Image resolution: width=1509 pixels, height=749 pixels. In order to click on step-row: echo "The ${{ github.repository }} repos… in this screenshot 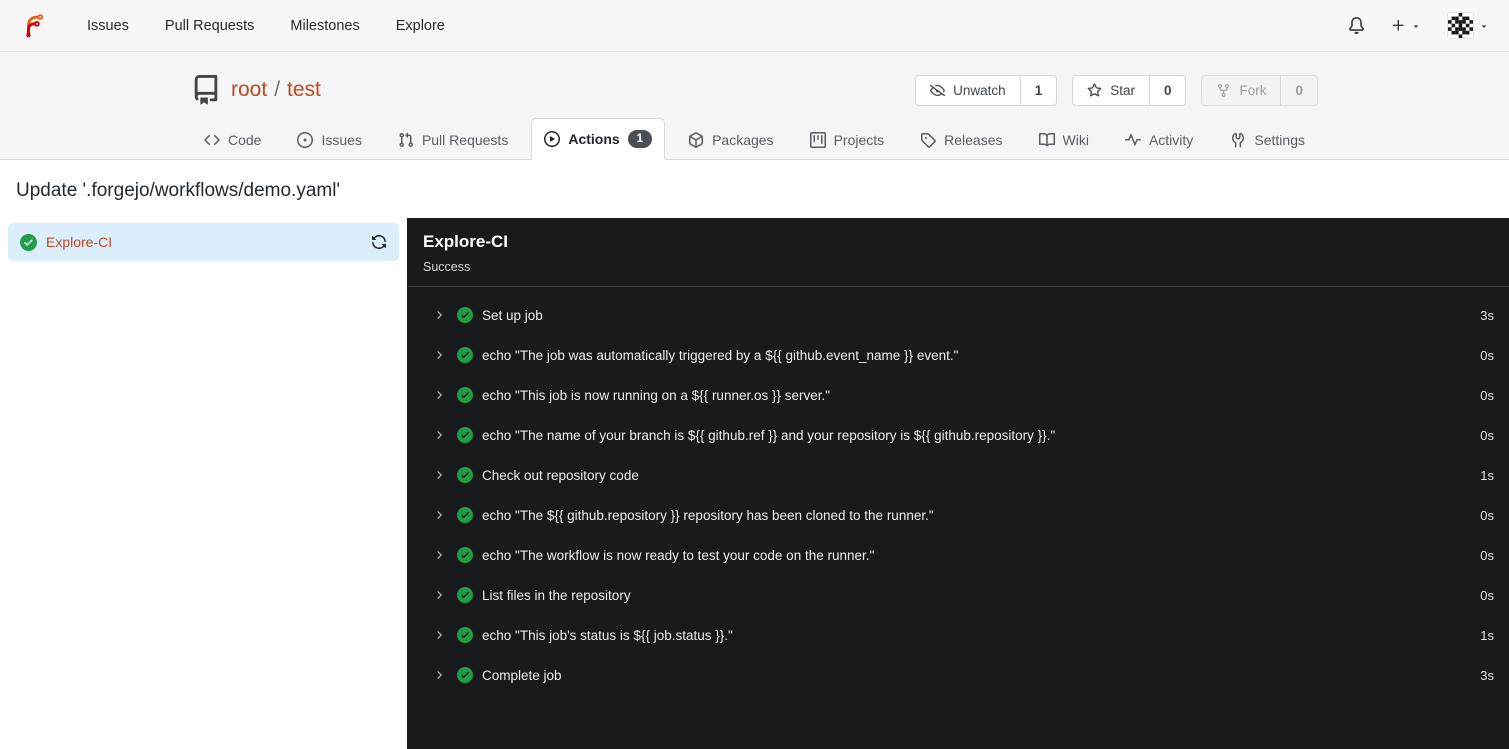, I will do `click(958, 515)`.